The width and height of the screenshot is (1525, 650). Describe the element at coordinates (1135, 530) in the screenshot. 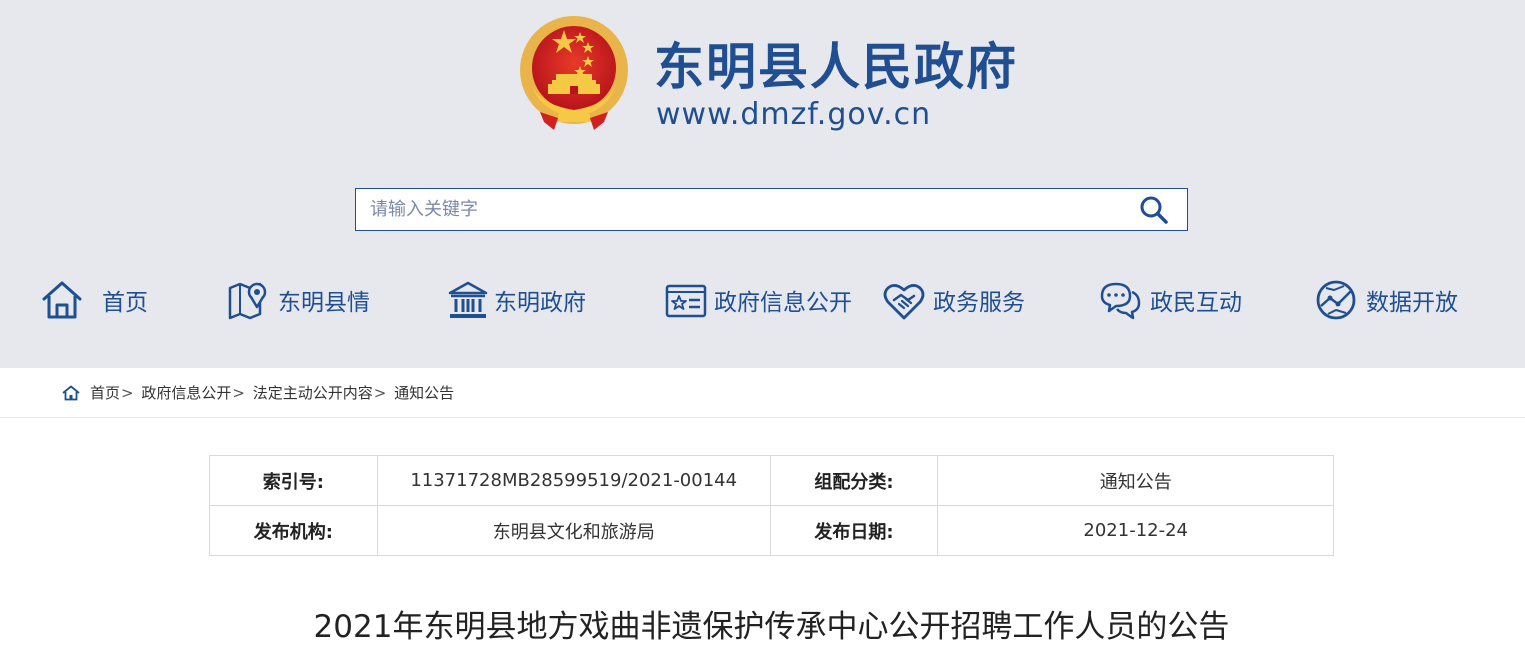

I see `publish-date-value: 2021-12-24` at that location.